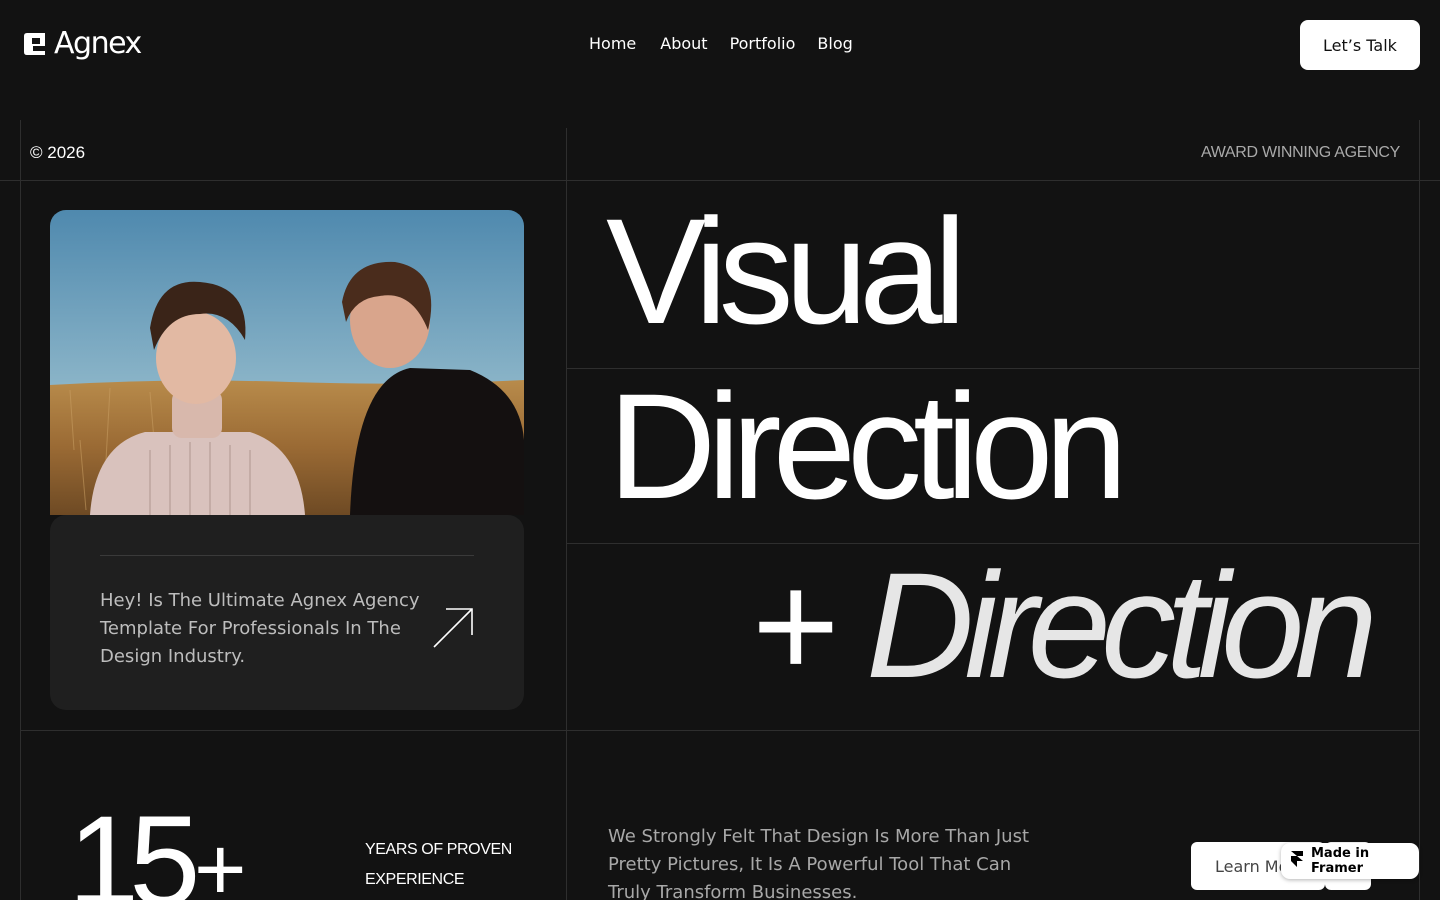  I want to click on brand-name: Agnex, so click(98, 43).